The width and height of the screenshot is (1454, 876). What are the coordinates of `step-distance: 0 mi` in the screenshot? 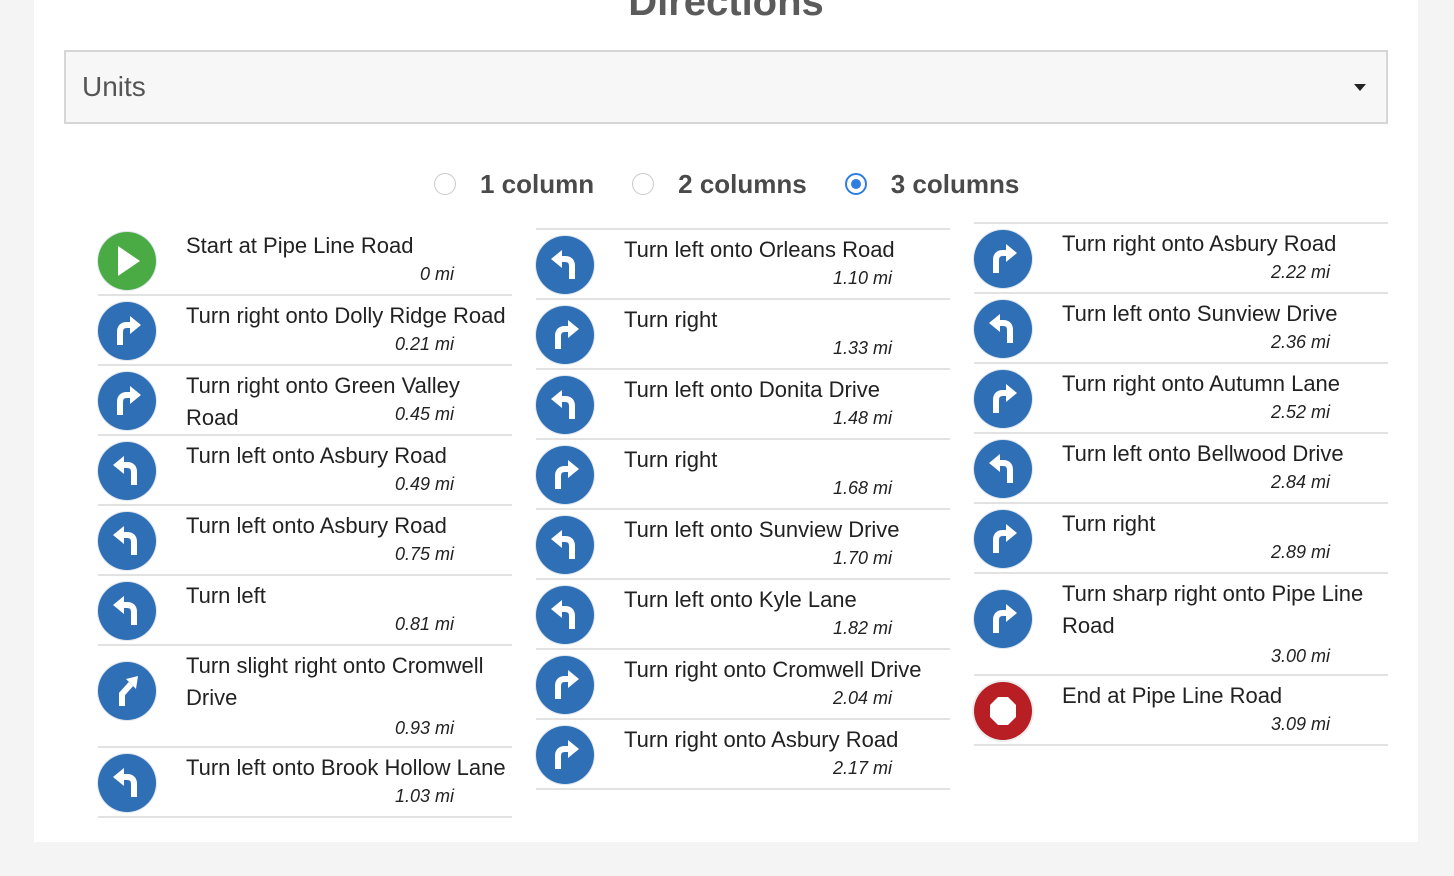 It's located at (436, 274).